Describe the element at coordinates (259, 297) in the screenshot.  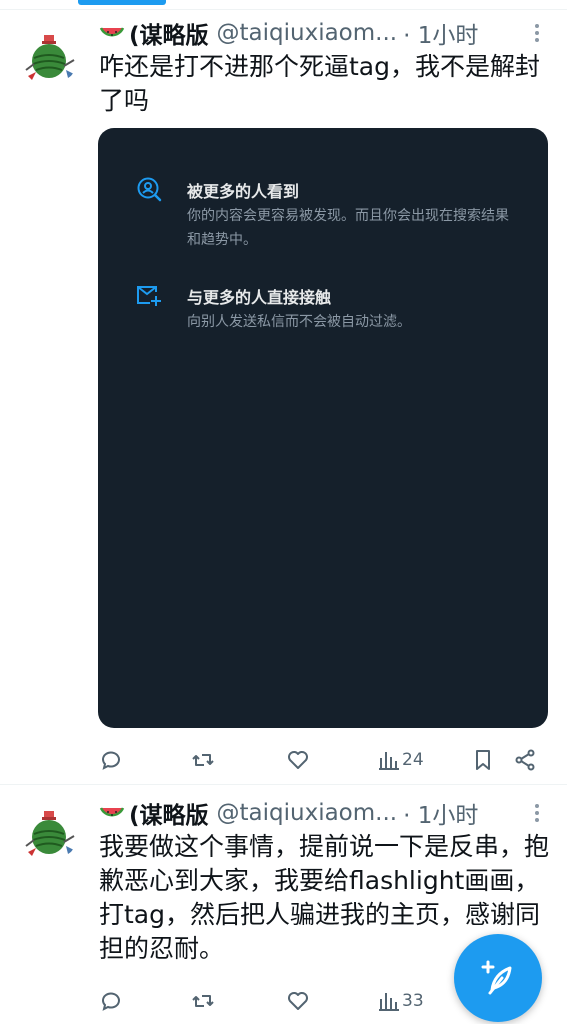
I see `feature-title: 与更多的人直接接触` at that location.